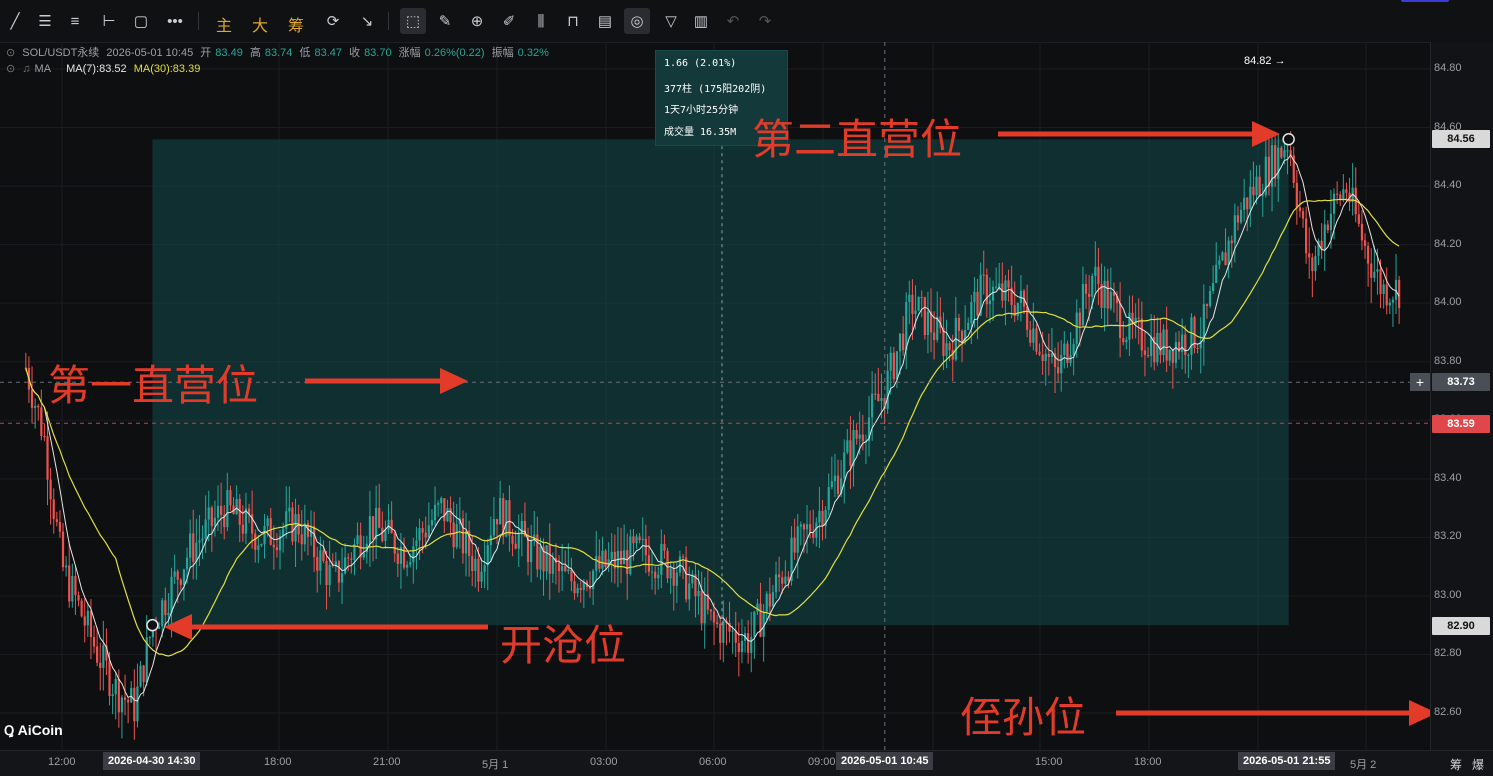  Describe the element at coordinates (1478, 764) in the screenshot. I see `liquidation-button: 爆` at that location.